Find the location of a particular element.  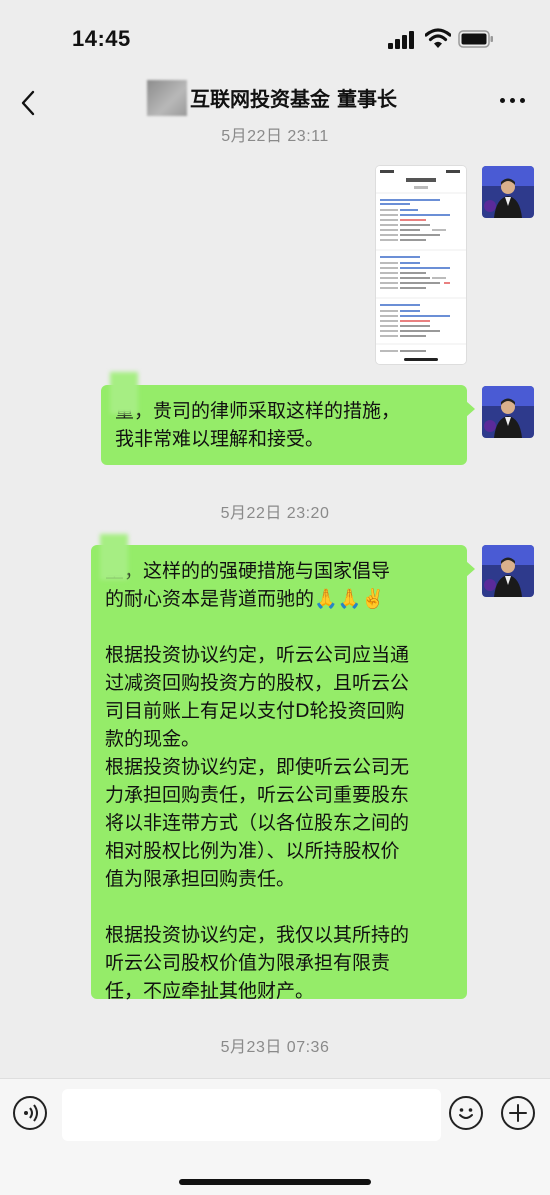

wifi-icon is located at coordinates (438, 38).